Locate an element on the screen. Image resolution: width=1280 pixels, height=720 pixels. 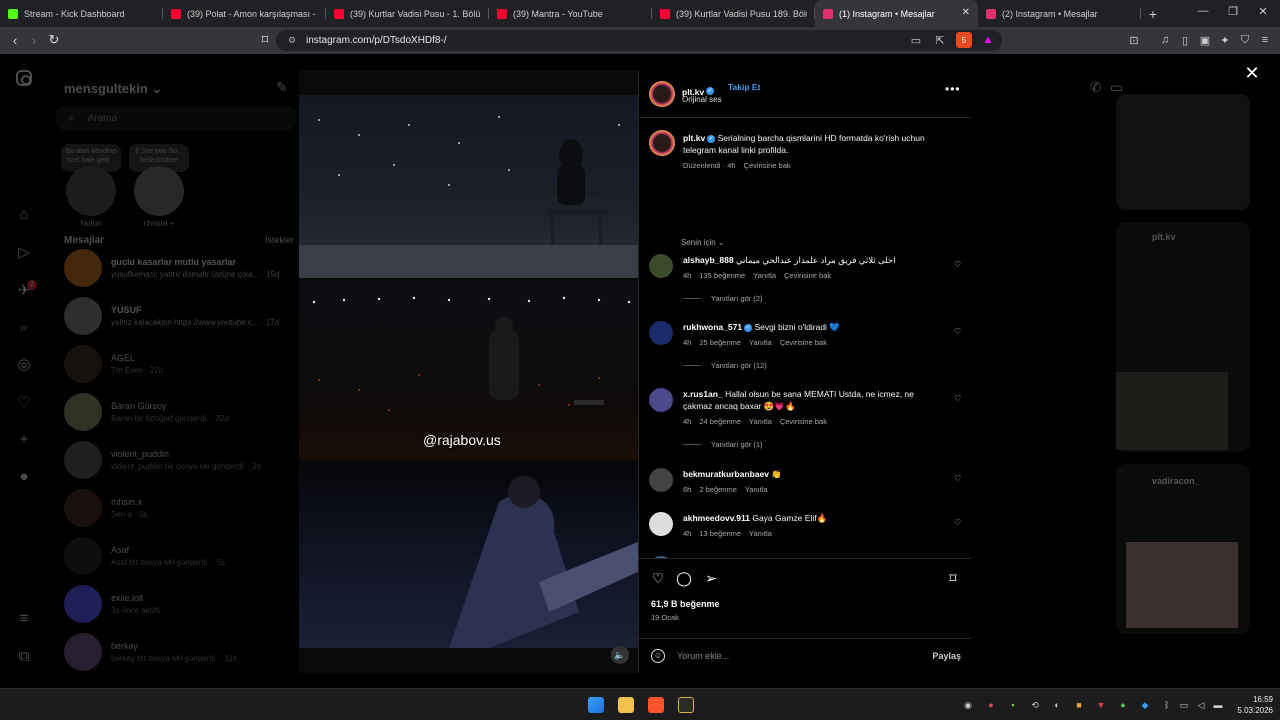
forward-arrow-icon: › is located at coordinates (34, 40).